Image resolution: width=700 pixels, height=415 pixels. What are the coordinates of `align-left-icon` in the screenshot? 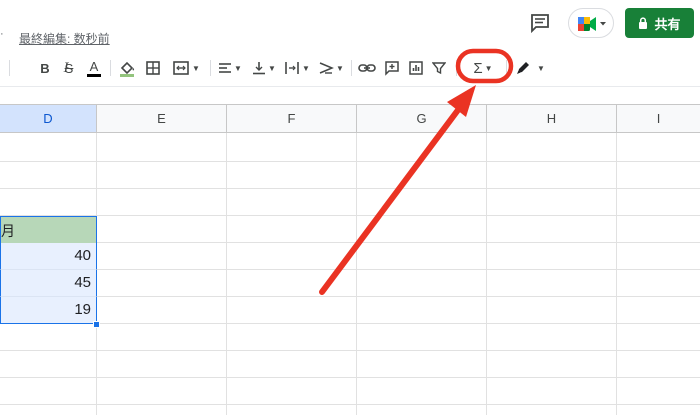 It's located at (225, 68).